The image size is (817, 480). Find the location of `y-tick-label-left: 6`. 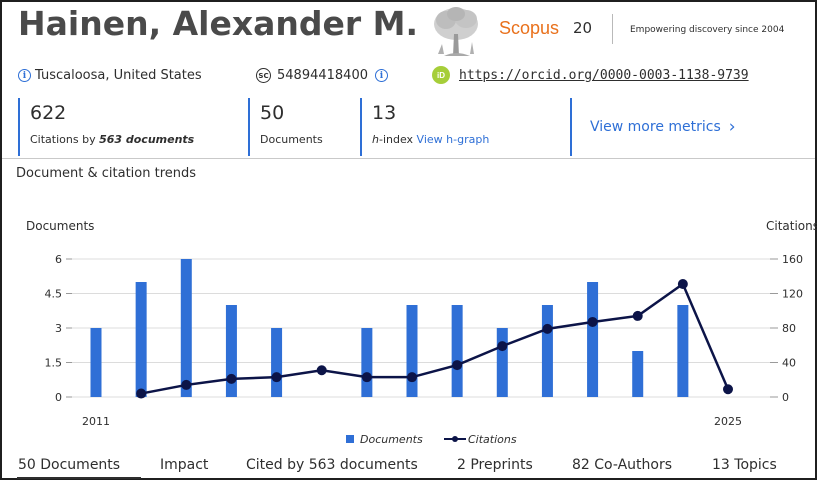

y-tick-label-left: 6 is located at coordinates (58, 259).